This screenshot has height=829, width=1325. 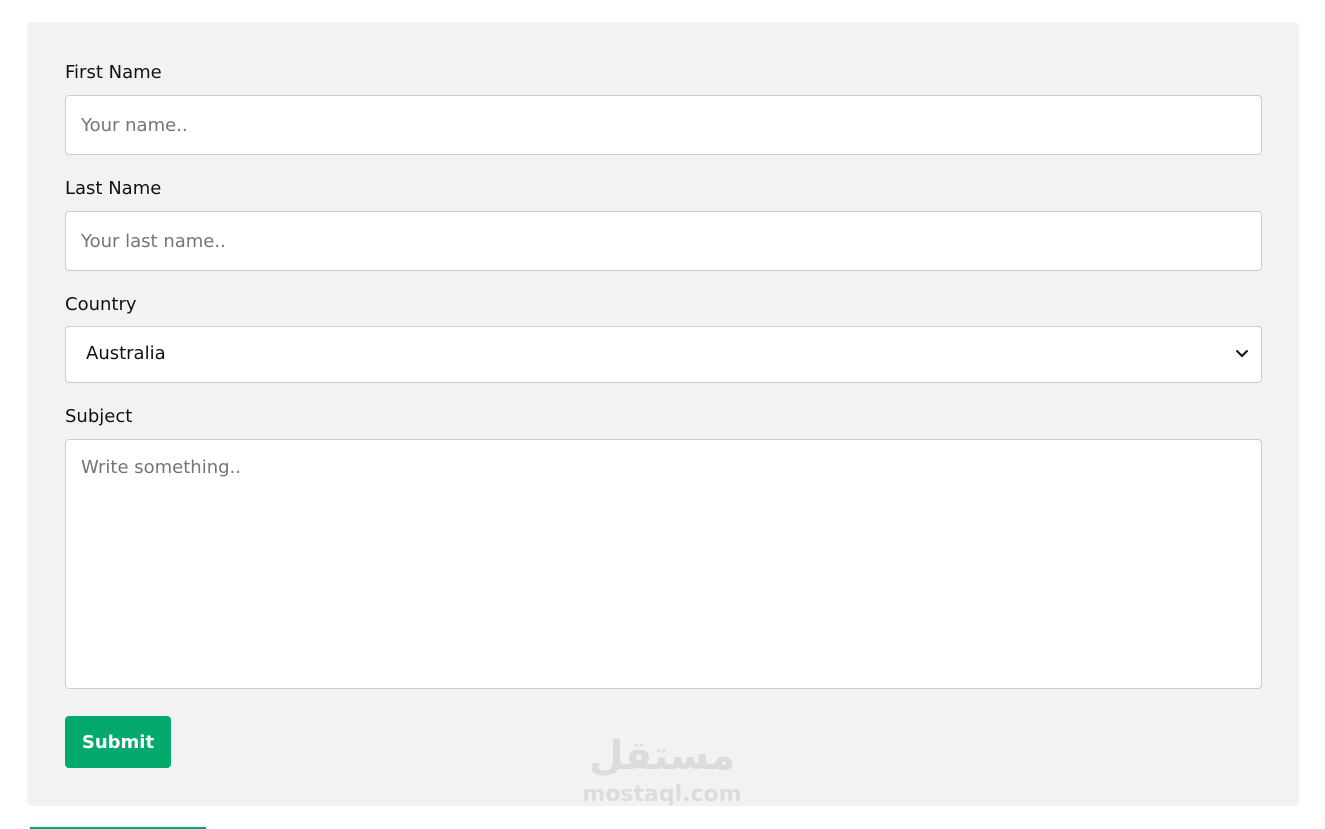 What do you see at coordinates (101, 304) in the screenshot?
I see `country-label: Country` at bounding box center [101, 304].